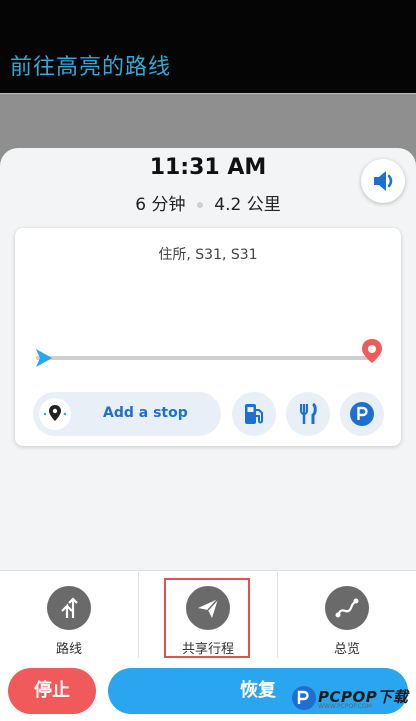 The width and height of the screenshot is (416, 721). What do you see at coordinates (208, 202) in the screenshot?
I see `eta-summary: 6 分钟 4.2 公里` at bounding box center [208, 202].